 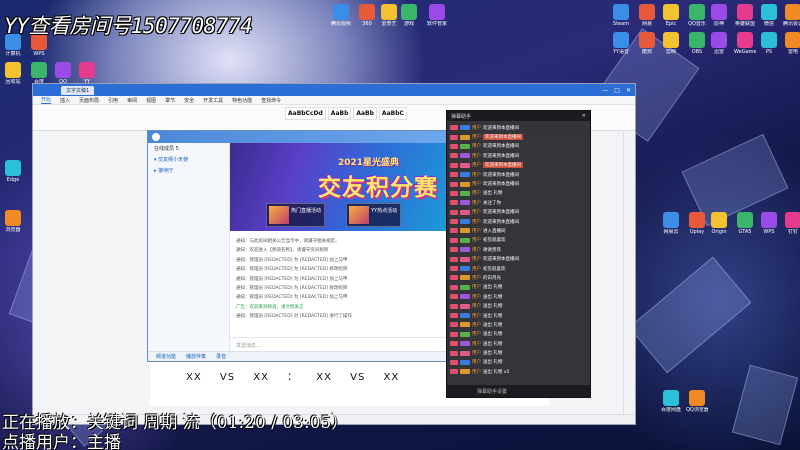 What do you see at coordinates (697, 223) in the screenshot?
I see `desktop-icon: Uplay` at bounding box center [697, 223].